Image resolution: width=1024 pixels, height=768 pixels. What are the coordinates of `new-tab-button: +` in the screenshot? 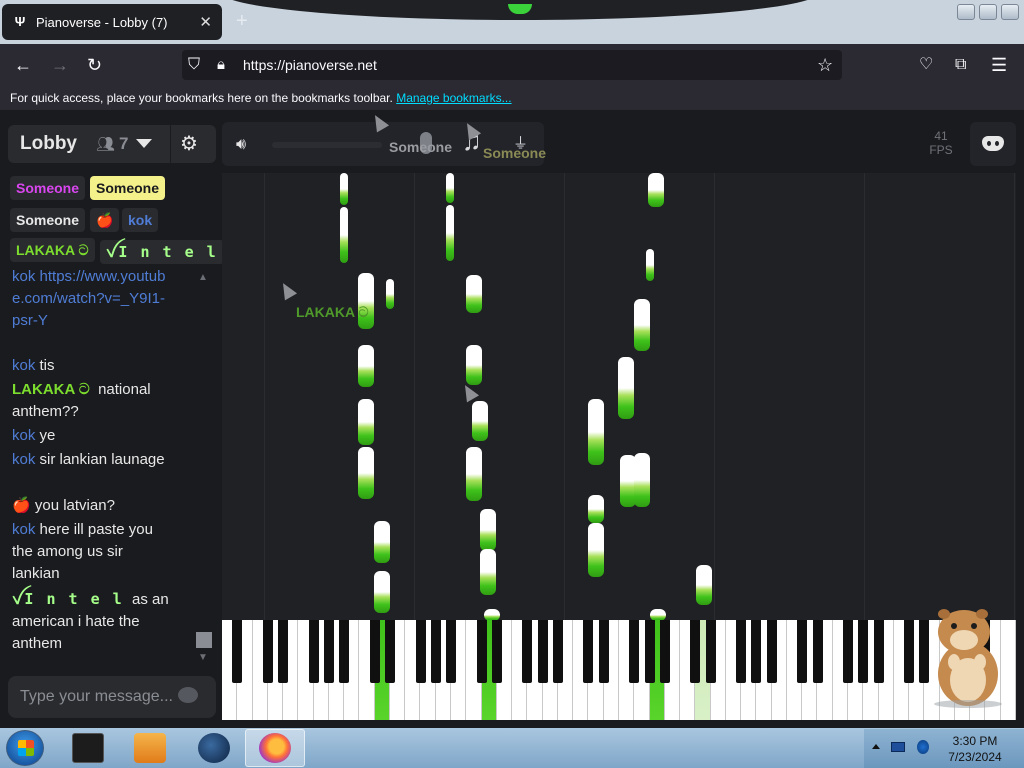 It's located at (242, 21).